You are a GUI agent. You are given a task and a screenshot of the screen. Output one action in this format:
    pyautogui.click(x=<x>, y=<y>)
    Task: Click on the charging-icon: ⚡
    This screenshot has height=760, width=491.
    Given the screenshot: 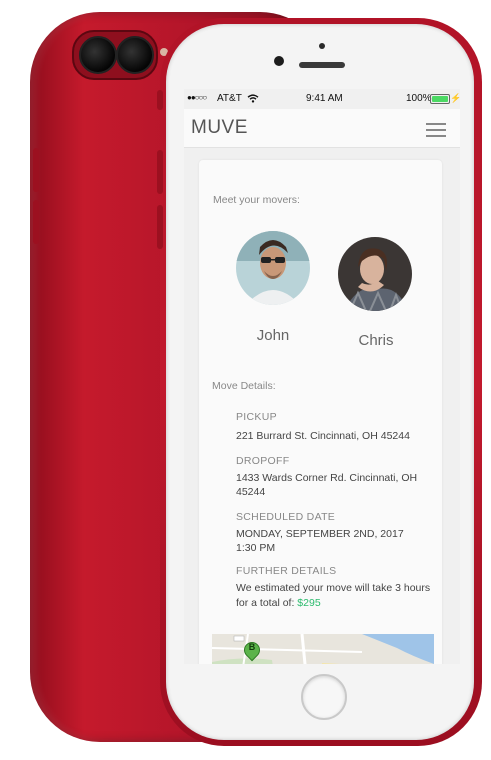 What is the action you would take?
    pyautogui.click(x=455, y=98)
    